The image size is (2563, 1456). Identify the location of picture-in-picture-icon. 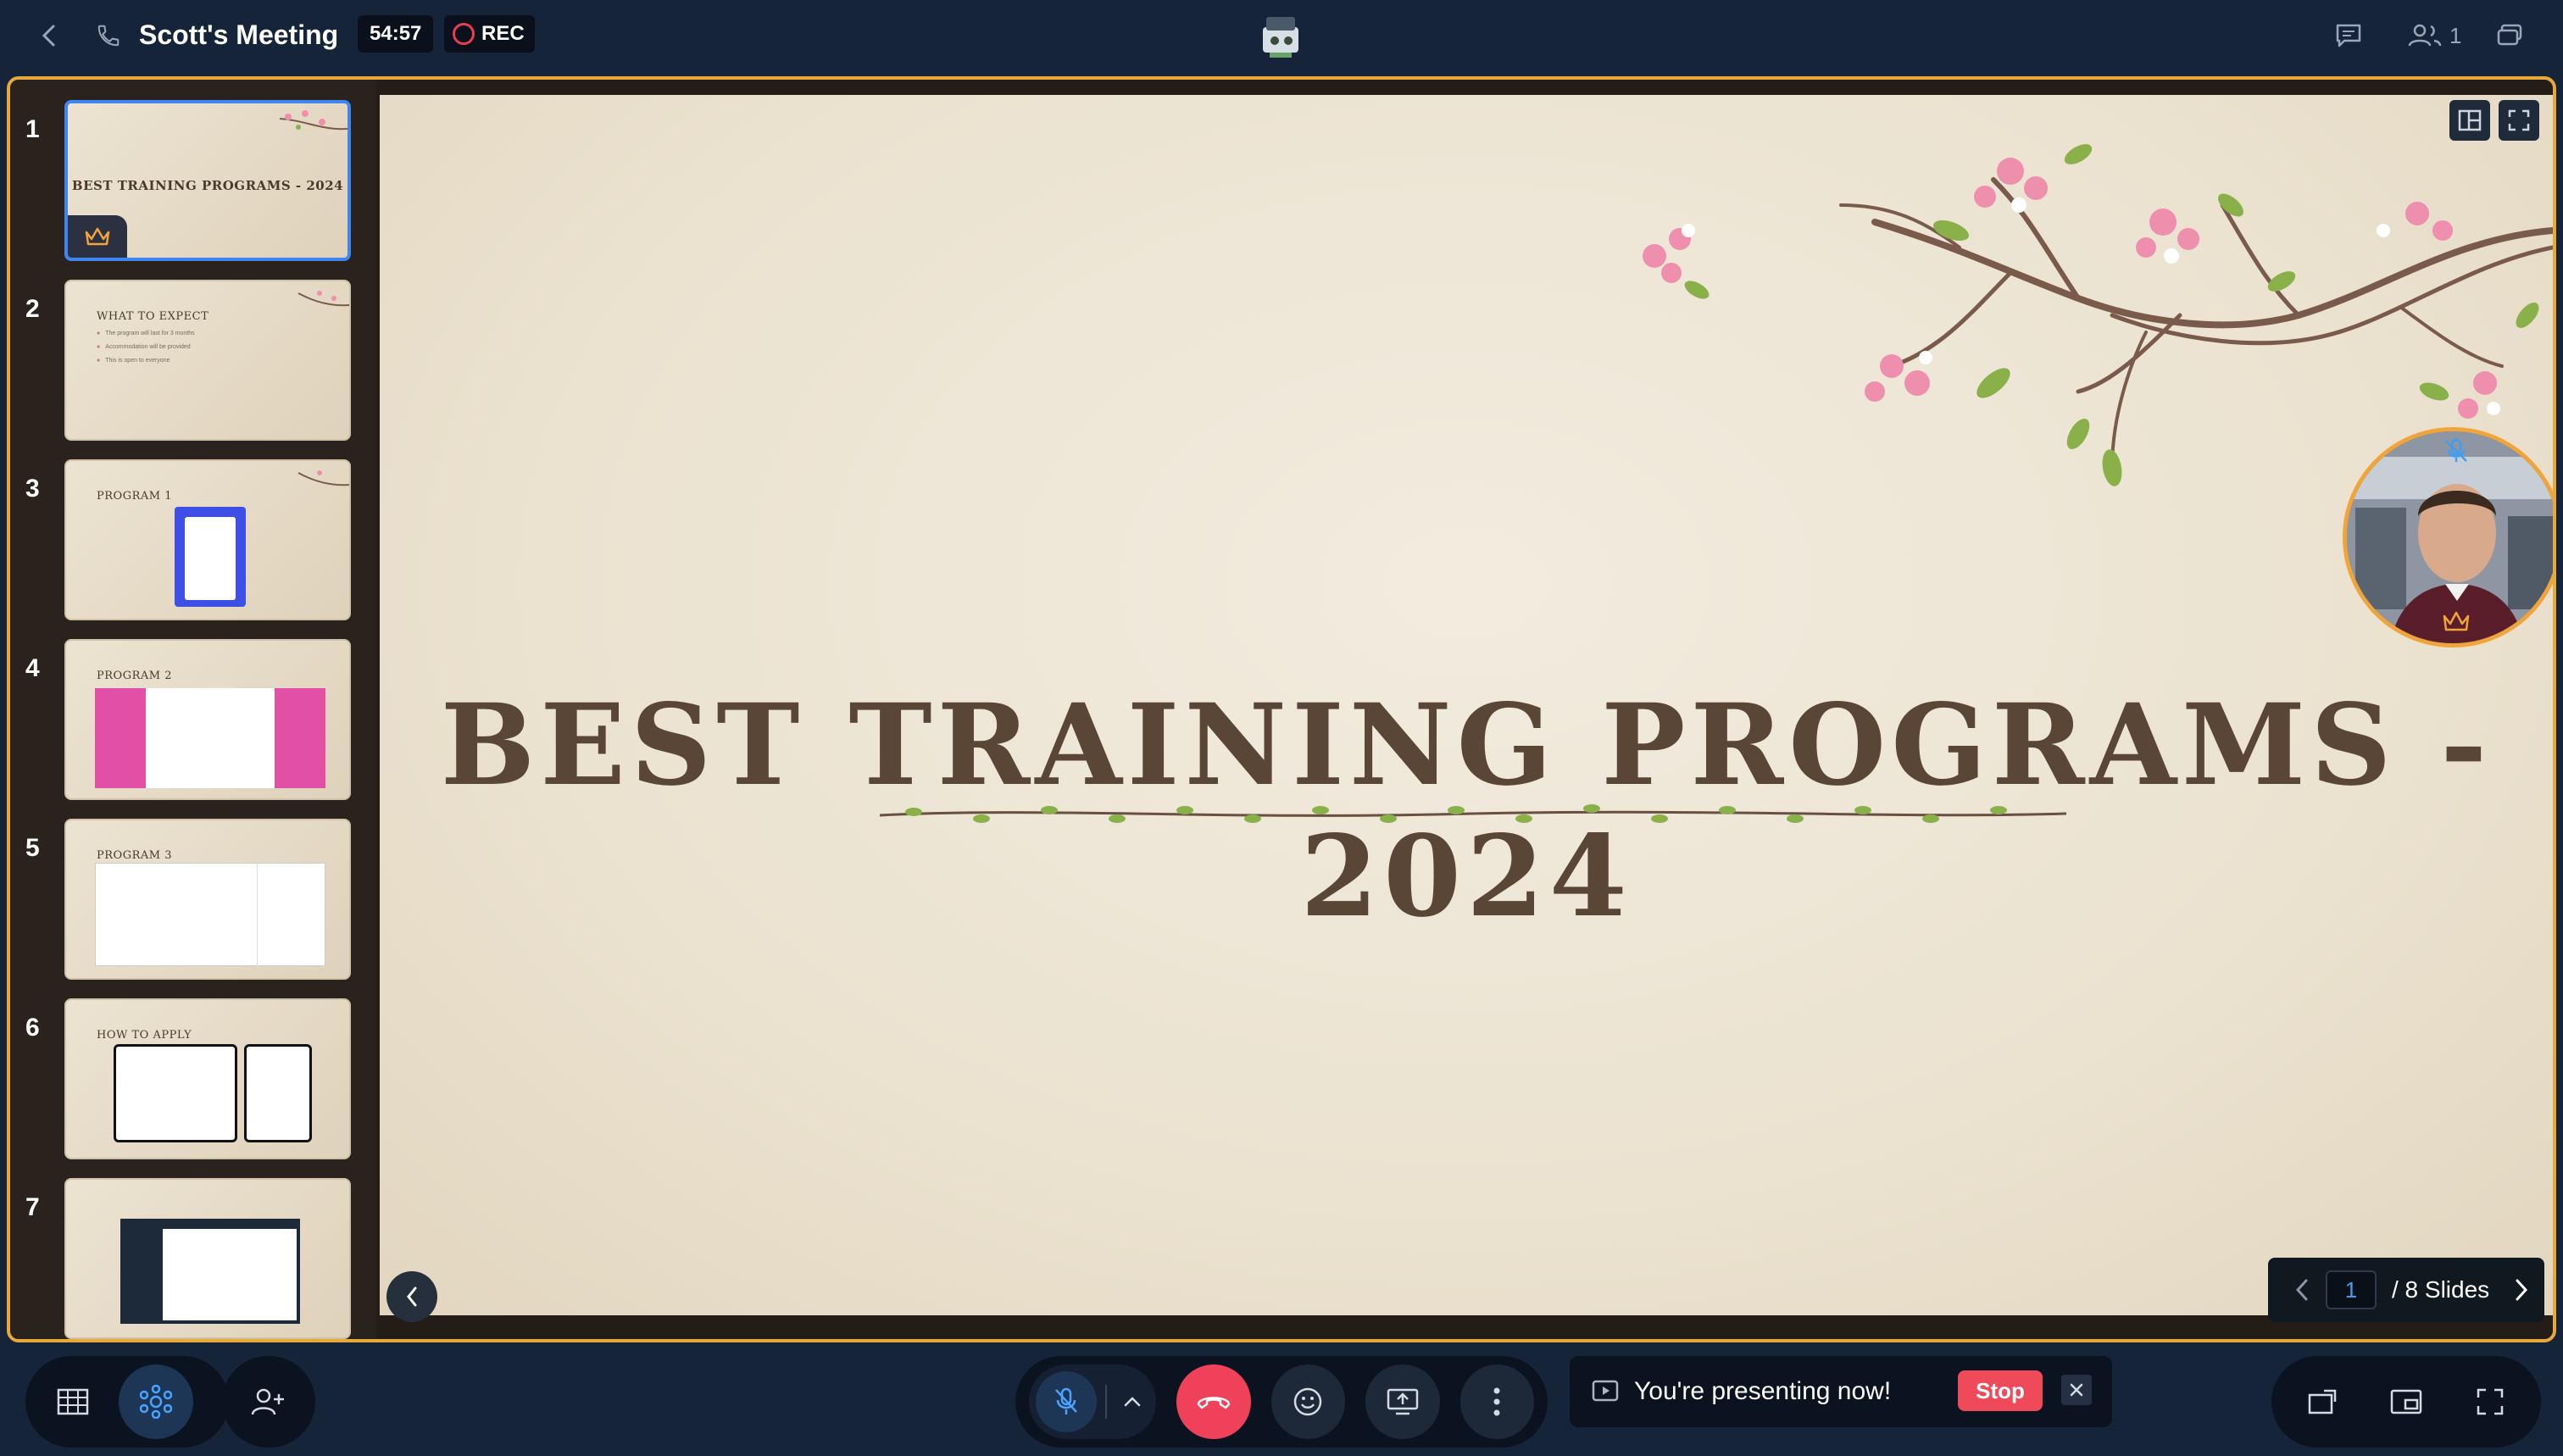
(2406, 1402).